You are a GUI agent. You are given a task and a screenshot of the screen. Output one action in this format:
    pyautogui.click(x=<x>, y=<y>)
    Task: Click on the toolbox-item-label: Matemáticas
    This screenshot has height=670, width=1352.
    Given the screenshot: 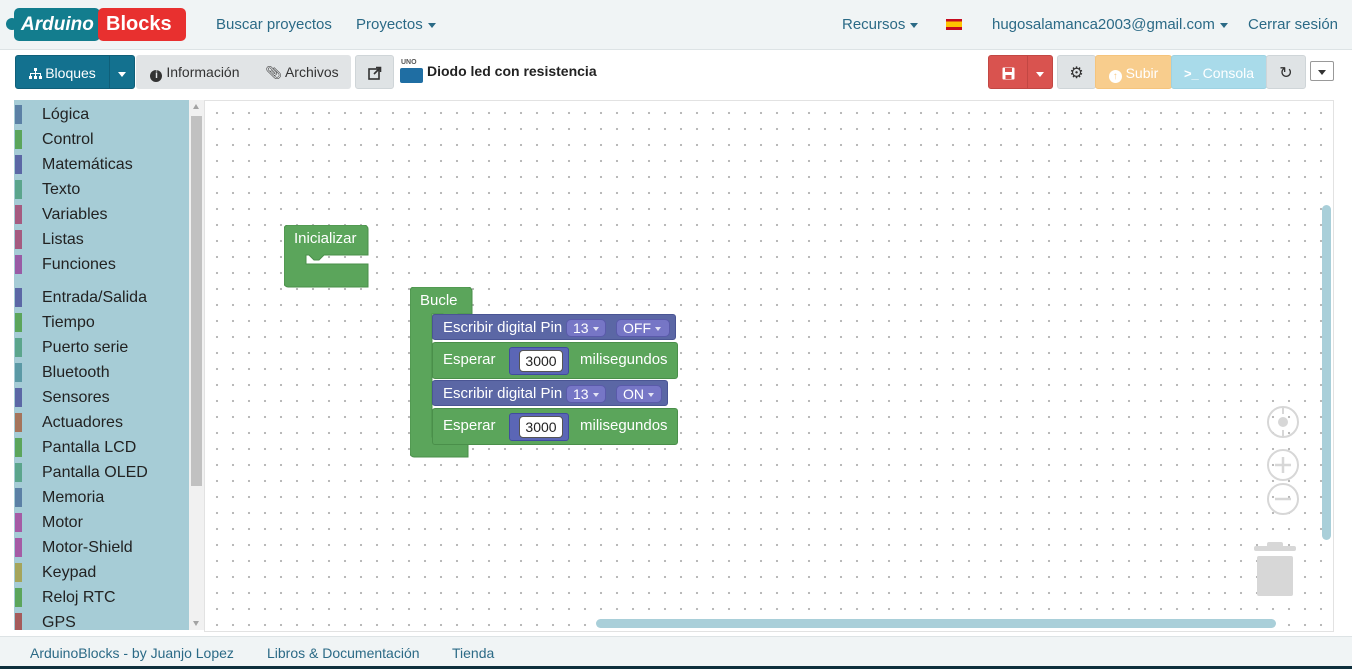 What is the action you would take?
    pyautogui.click(x=87, y=164)
    